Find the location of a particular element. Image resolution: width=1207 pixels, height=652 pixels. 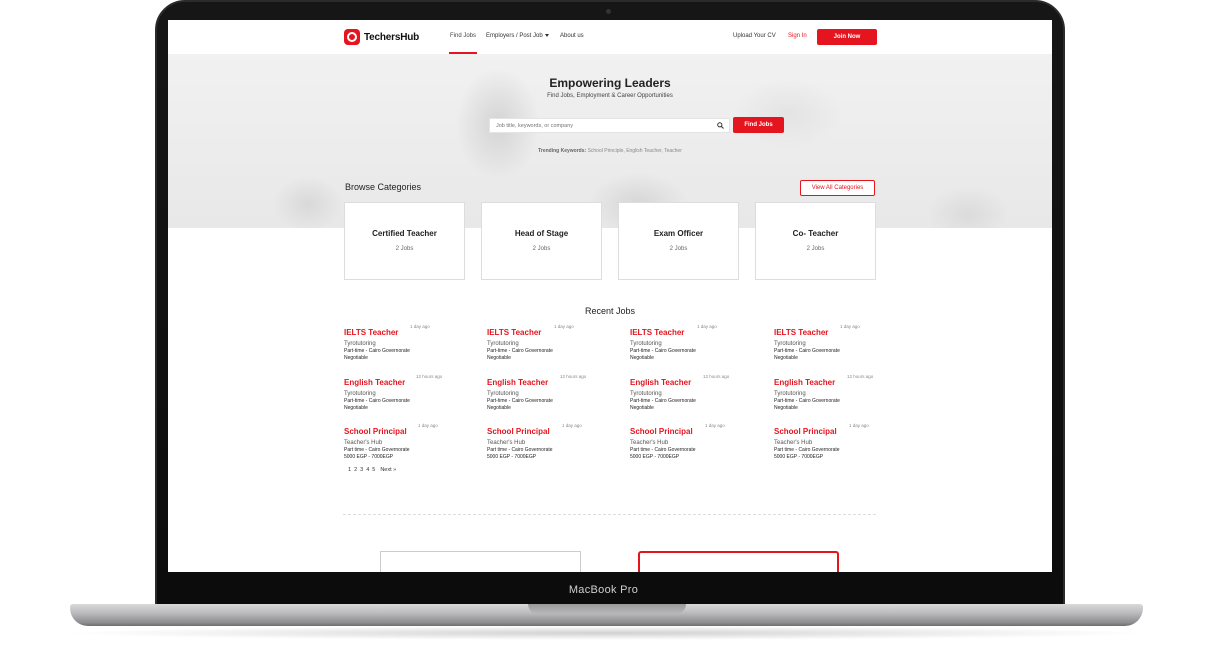

page-3-link: 3 is located at coordinates (361, 470).